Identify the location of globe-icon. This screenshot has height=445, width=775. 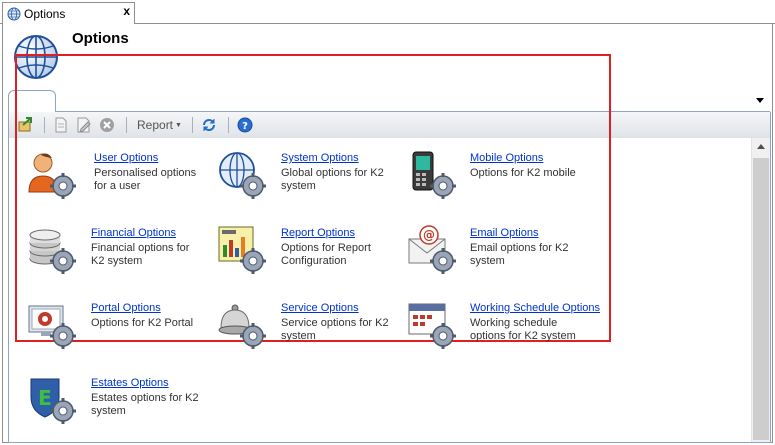
(14, 14).